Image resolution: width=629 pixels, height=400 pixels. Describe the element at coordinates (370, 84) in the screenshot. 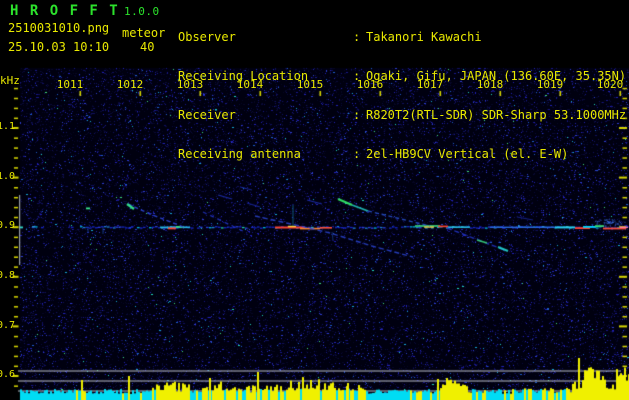

I see `x-axis-tick-label: 1016` at that location.